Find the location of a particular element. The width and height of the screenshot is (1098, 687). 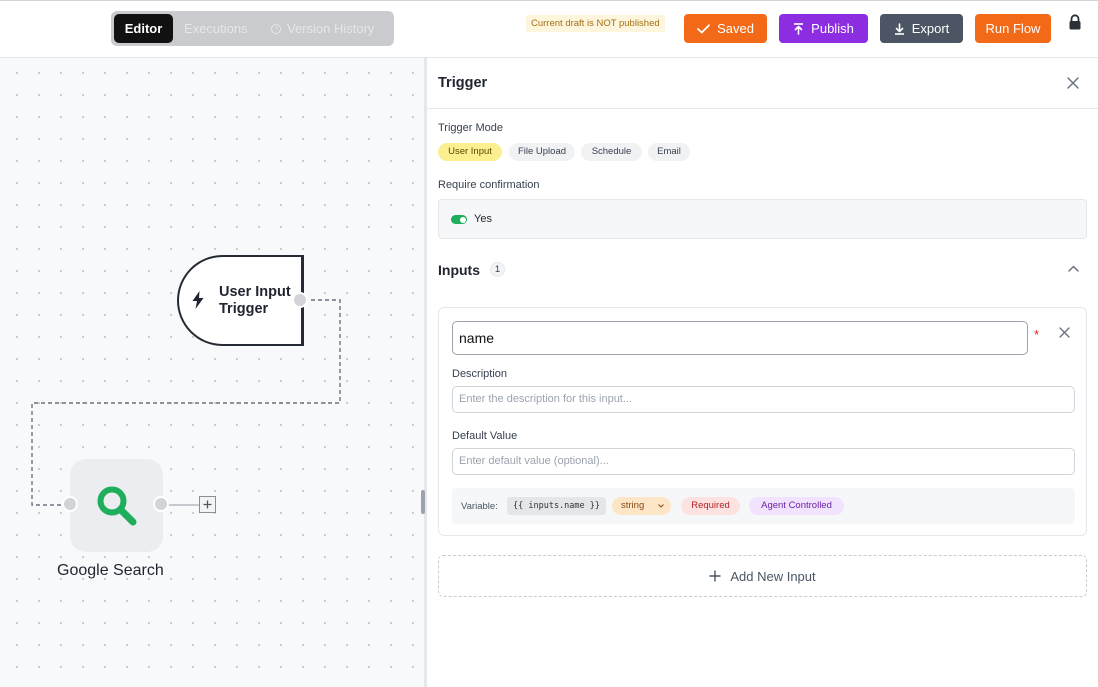

inputs-section-title: Inputs is located at coordinates (459, 270).